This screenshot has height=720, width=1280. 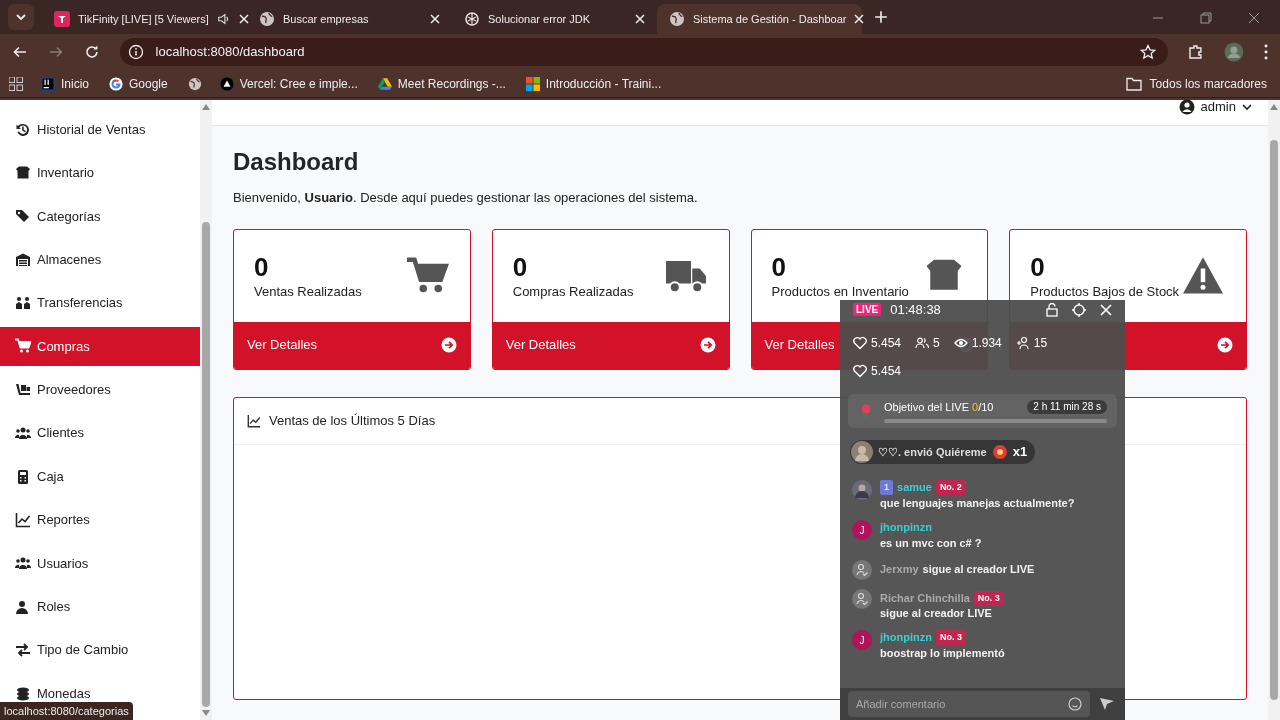 What do you see at coordinates (914, 487) in the screenshot?
I see `username: samue` at bounding box center [914, 487].